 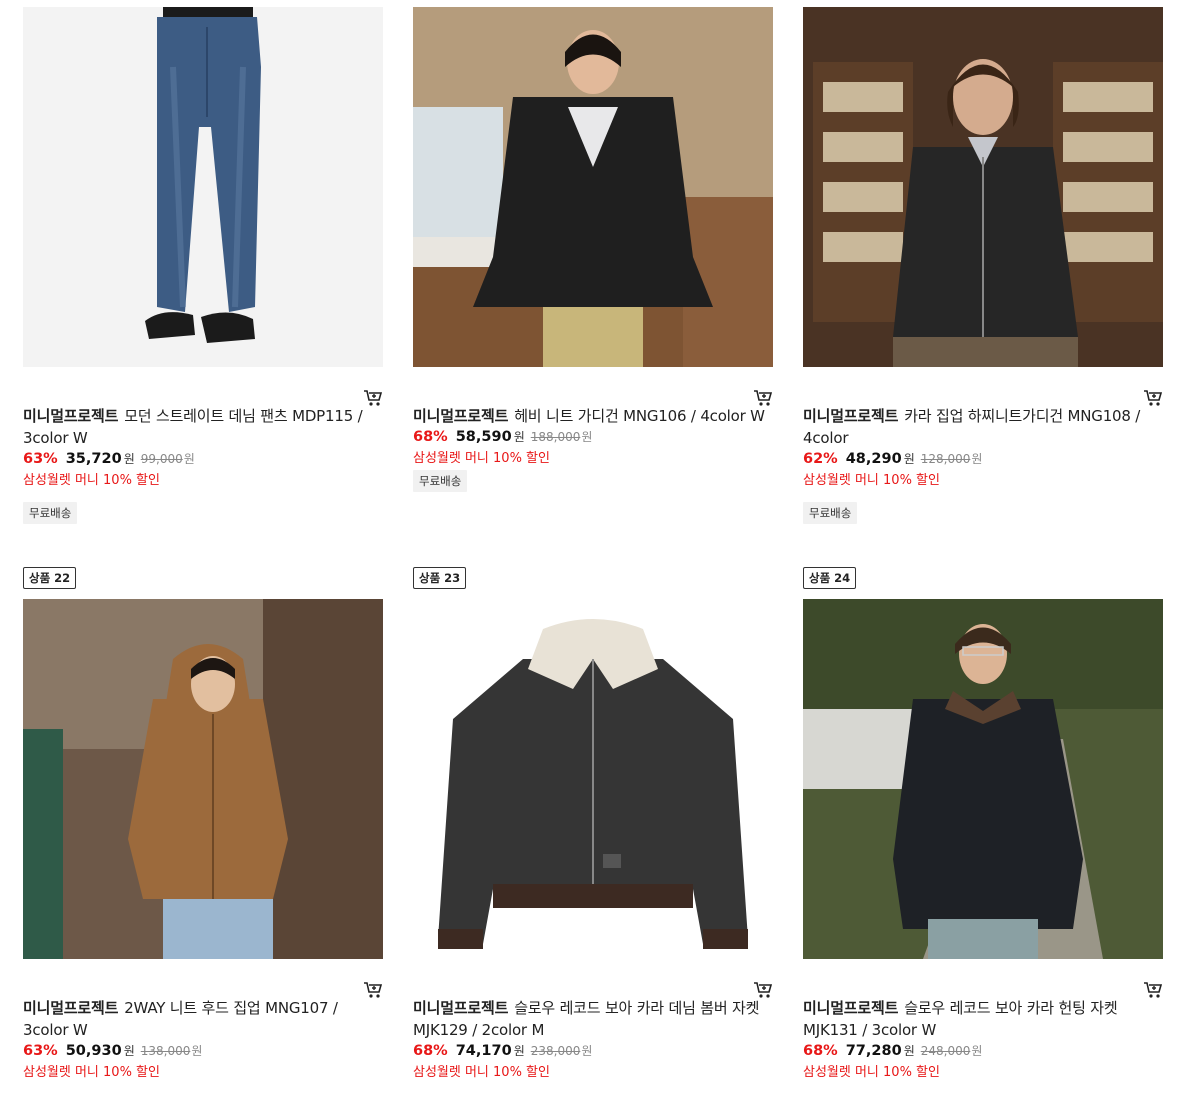 I want to click on original-price: 238,000, so click(x=555, y=1051).